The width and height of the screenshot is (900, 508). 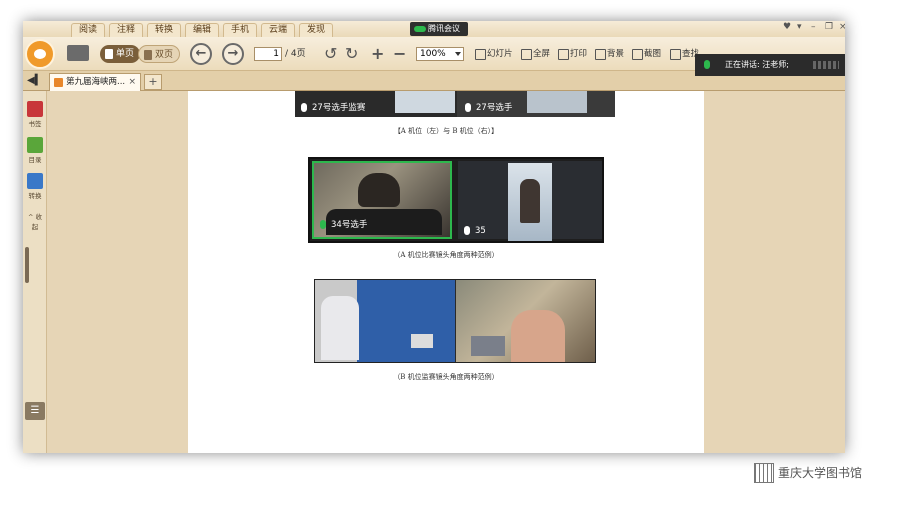 What do you see at coordinates (35, 124) in the screenshot?
I see `sidebar-label: 书签` at bounding box center [35, 124].